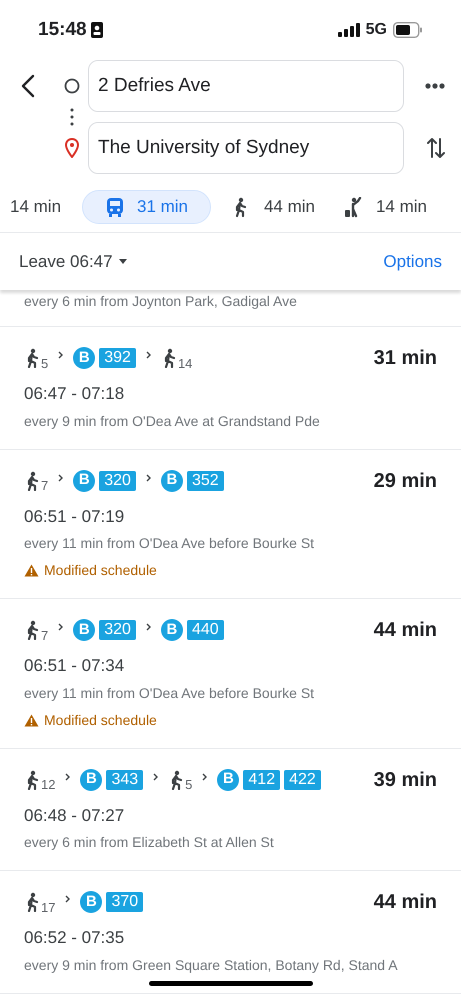 The image size is (461, 998). Describe the element at coordinates (48, 785) in the screenshot. I see `walk-minutes: 12` at that location.